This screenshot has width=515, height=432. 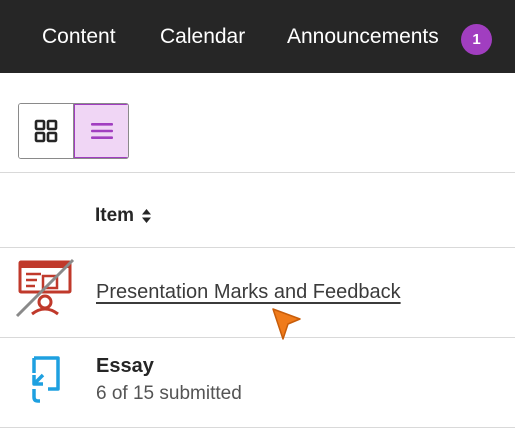 I want to click on nav-item-calendar: Calendar, so click(x=202, y=36).